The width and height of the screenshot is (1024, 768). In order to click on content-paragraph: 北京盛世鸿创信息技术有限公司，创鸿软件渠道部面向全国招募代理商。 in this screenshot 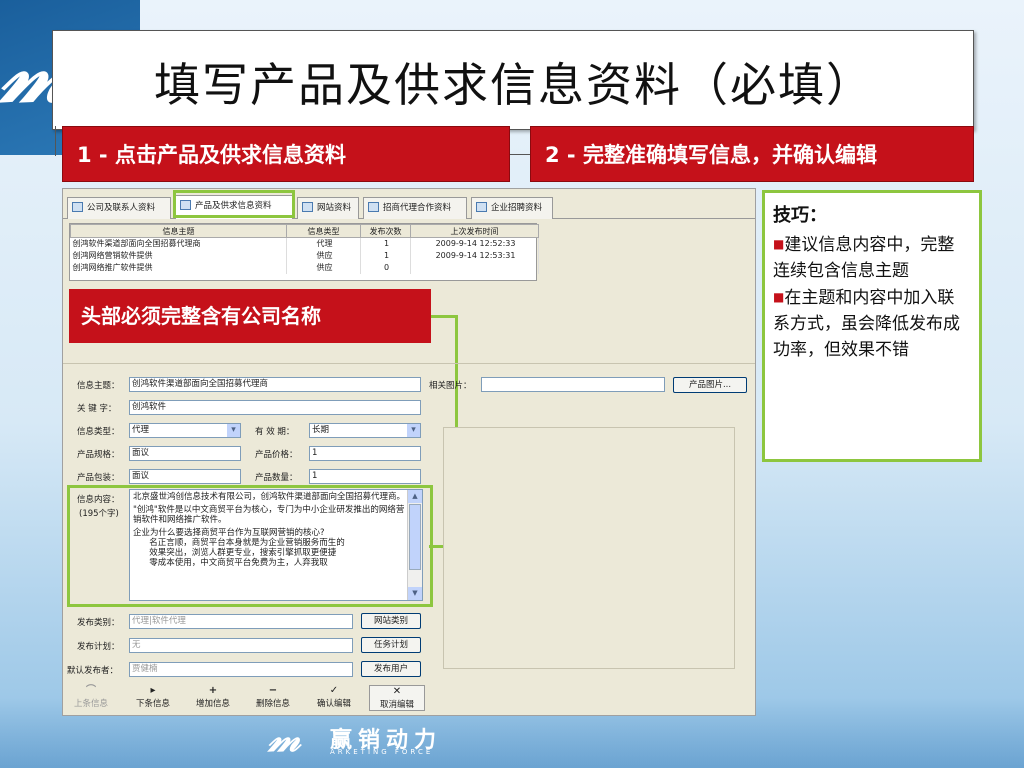, I will do `click(269, 497)`.